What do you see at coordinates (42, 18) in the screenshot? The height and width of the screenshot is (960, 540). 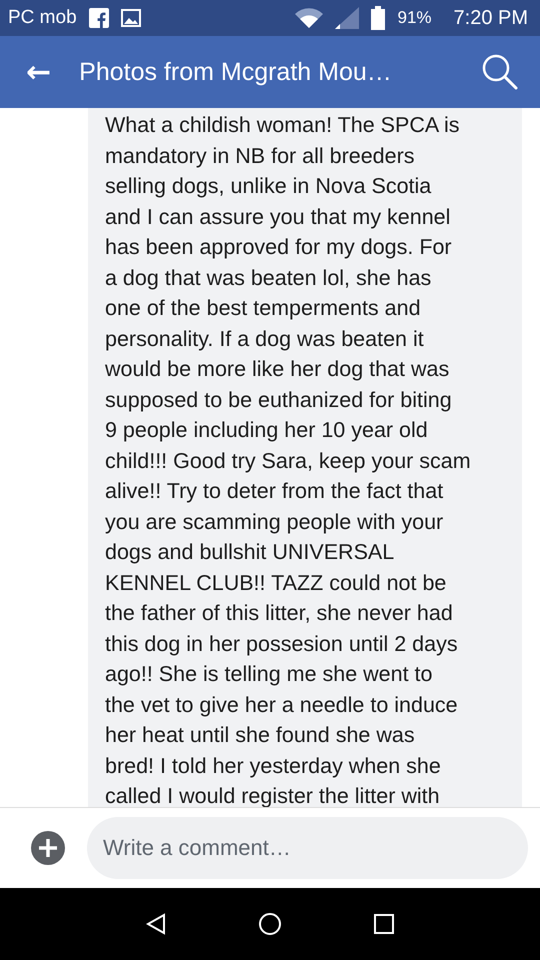 I see `carrier-name: PC mob` at bounding box center [42, 18].